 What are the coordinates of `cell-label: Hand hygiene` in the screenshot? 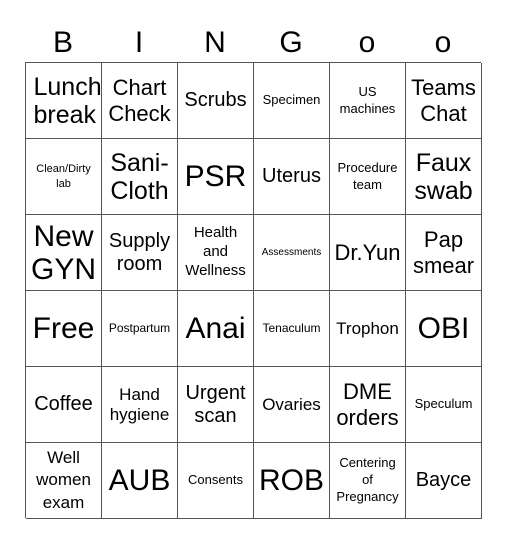 It's located at (139, 404).